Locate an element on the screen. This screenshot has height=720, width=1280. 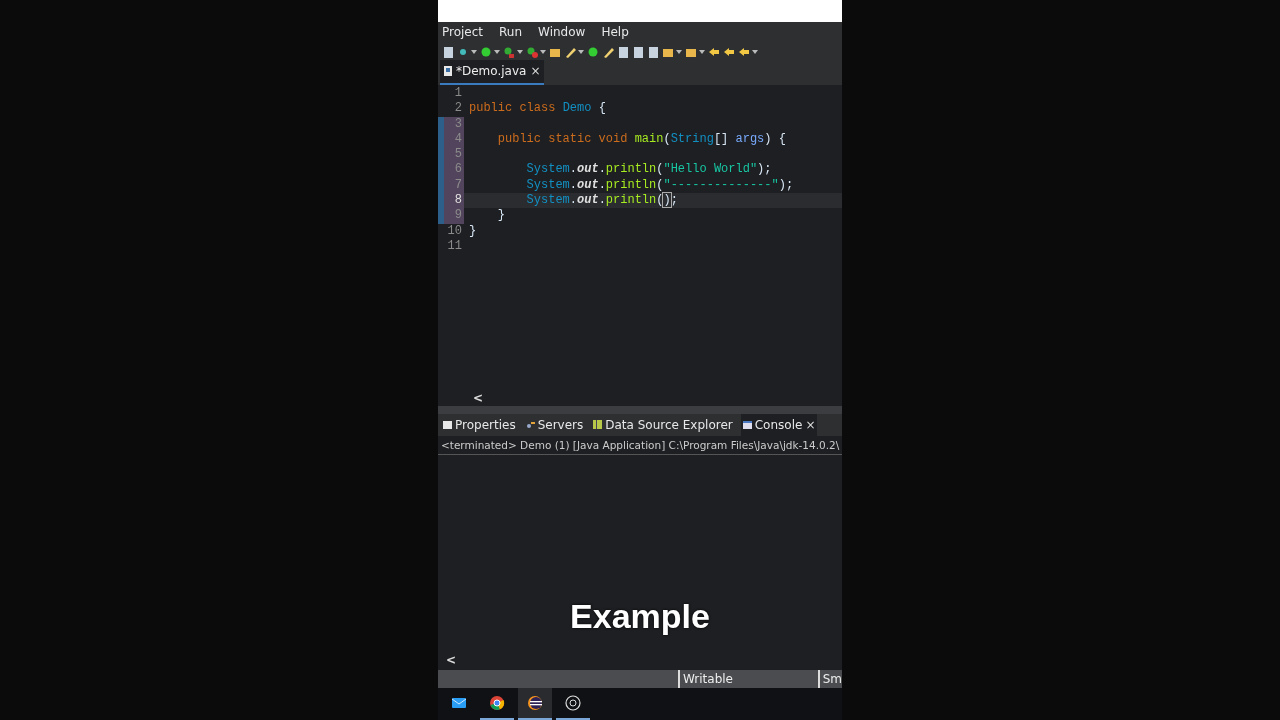
panel-tab: Properties is located at coordinates (479, 425).